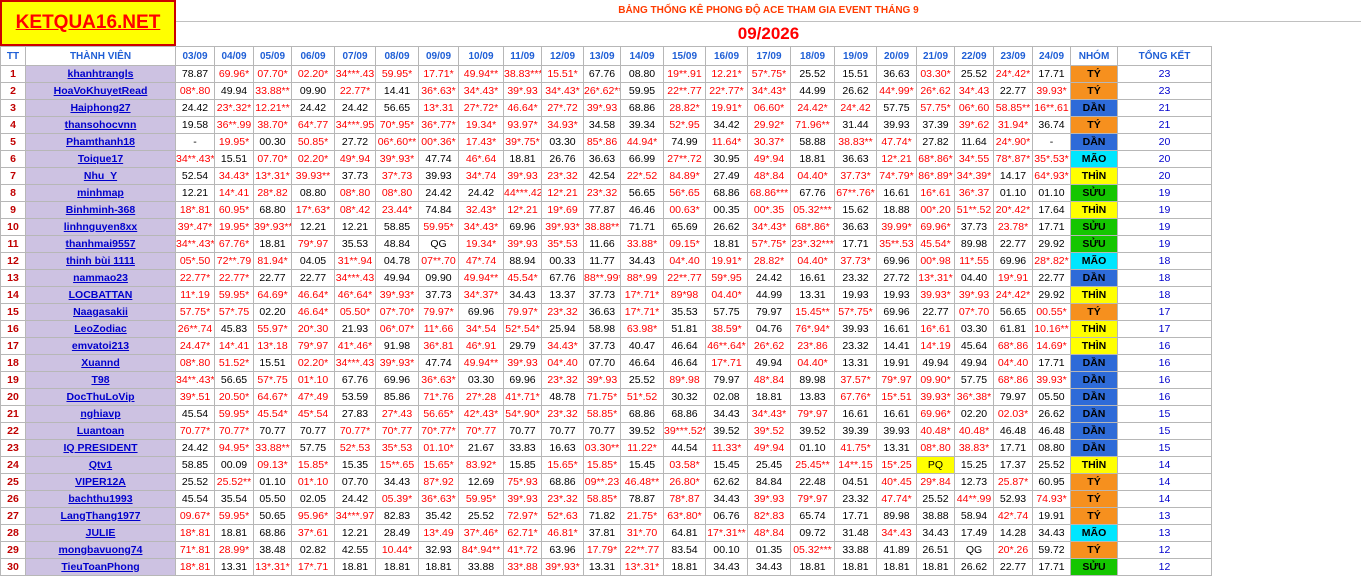 The height and width of the screenshot is (581, 1361). Describe the element at coordinates (100, 431) in the screenshot. I see `member-name-link: Luantoan` at that location.